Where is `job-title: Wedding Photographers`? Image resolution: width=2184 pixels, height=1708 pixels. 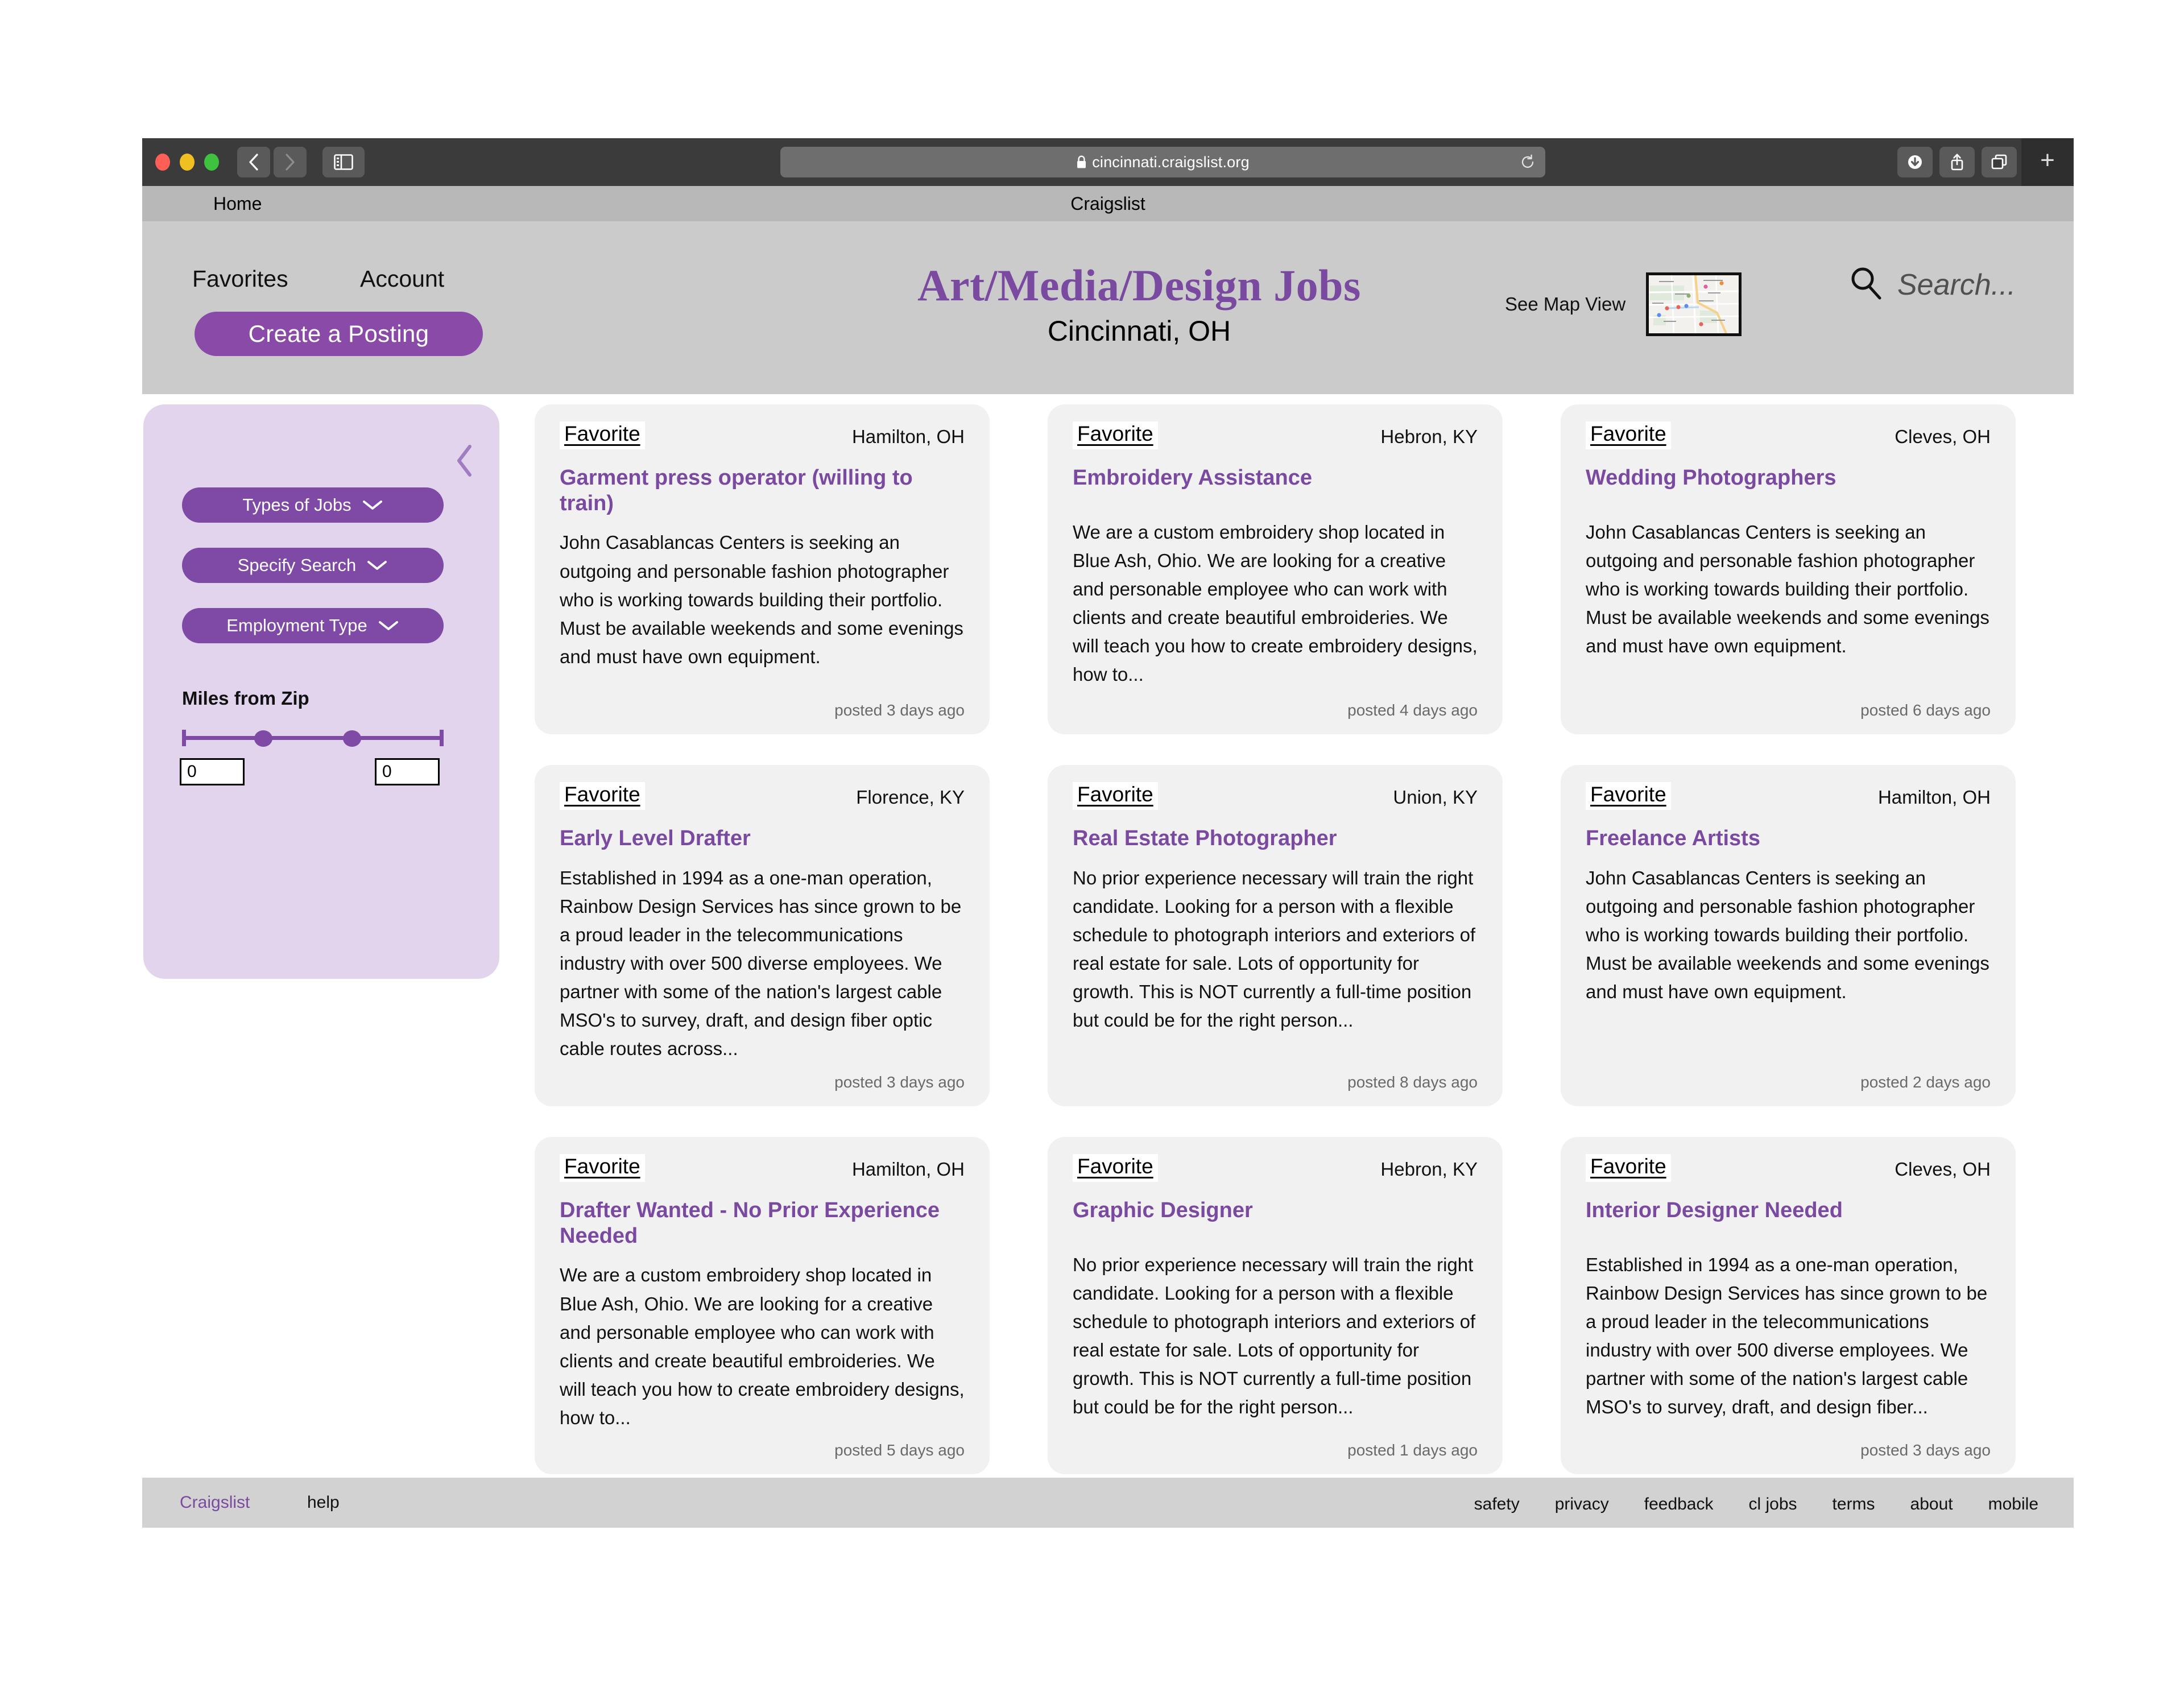 job-title: Wedding Photographers is located at coordinates (1788, 478).